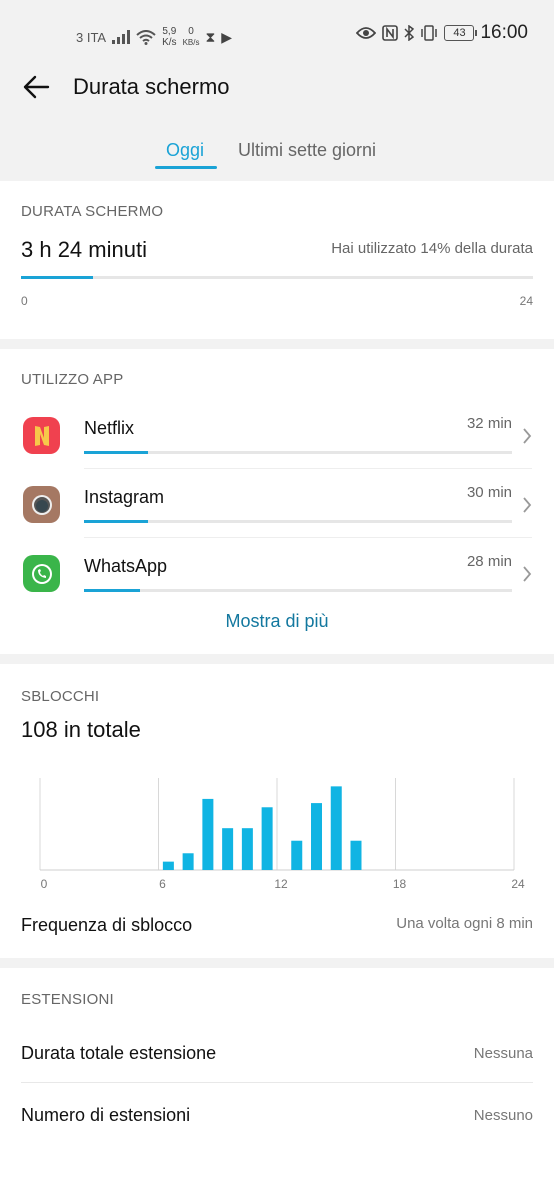  What do you see at coordinates (277, 450) in the screenshot?
I see `app-row-netflix: Netflix 32 min` at bounding box center [277, 450].